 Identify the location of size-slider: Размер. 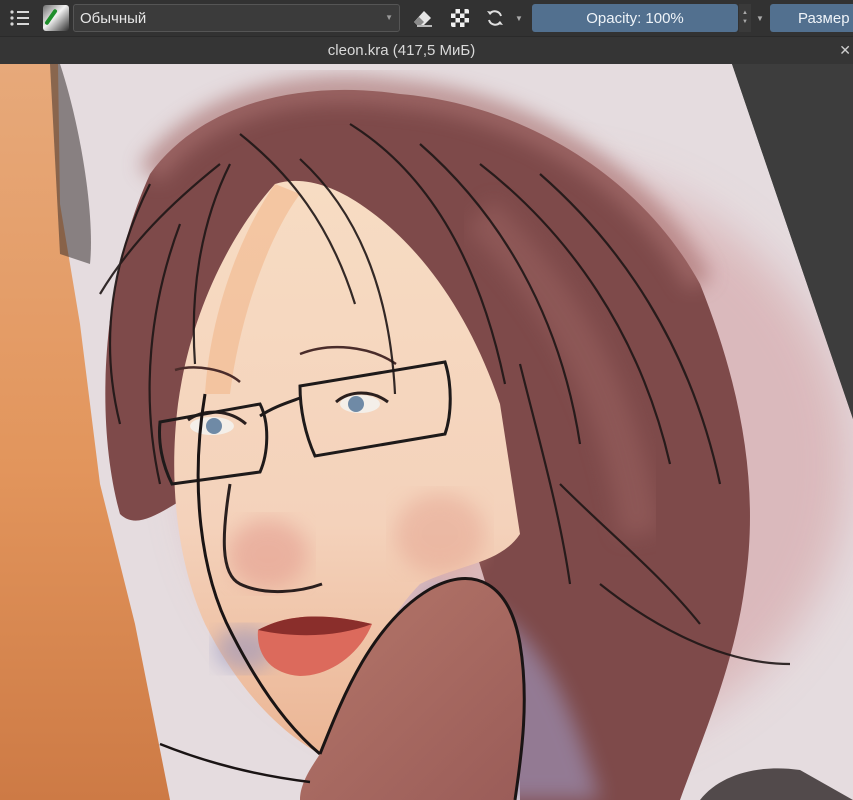
(811, 18).